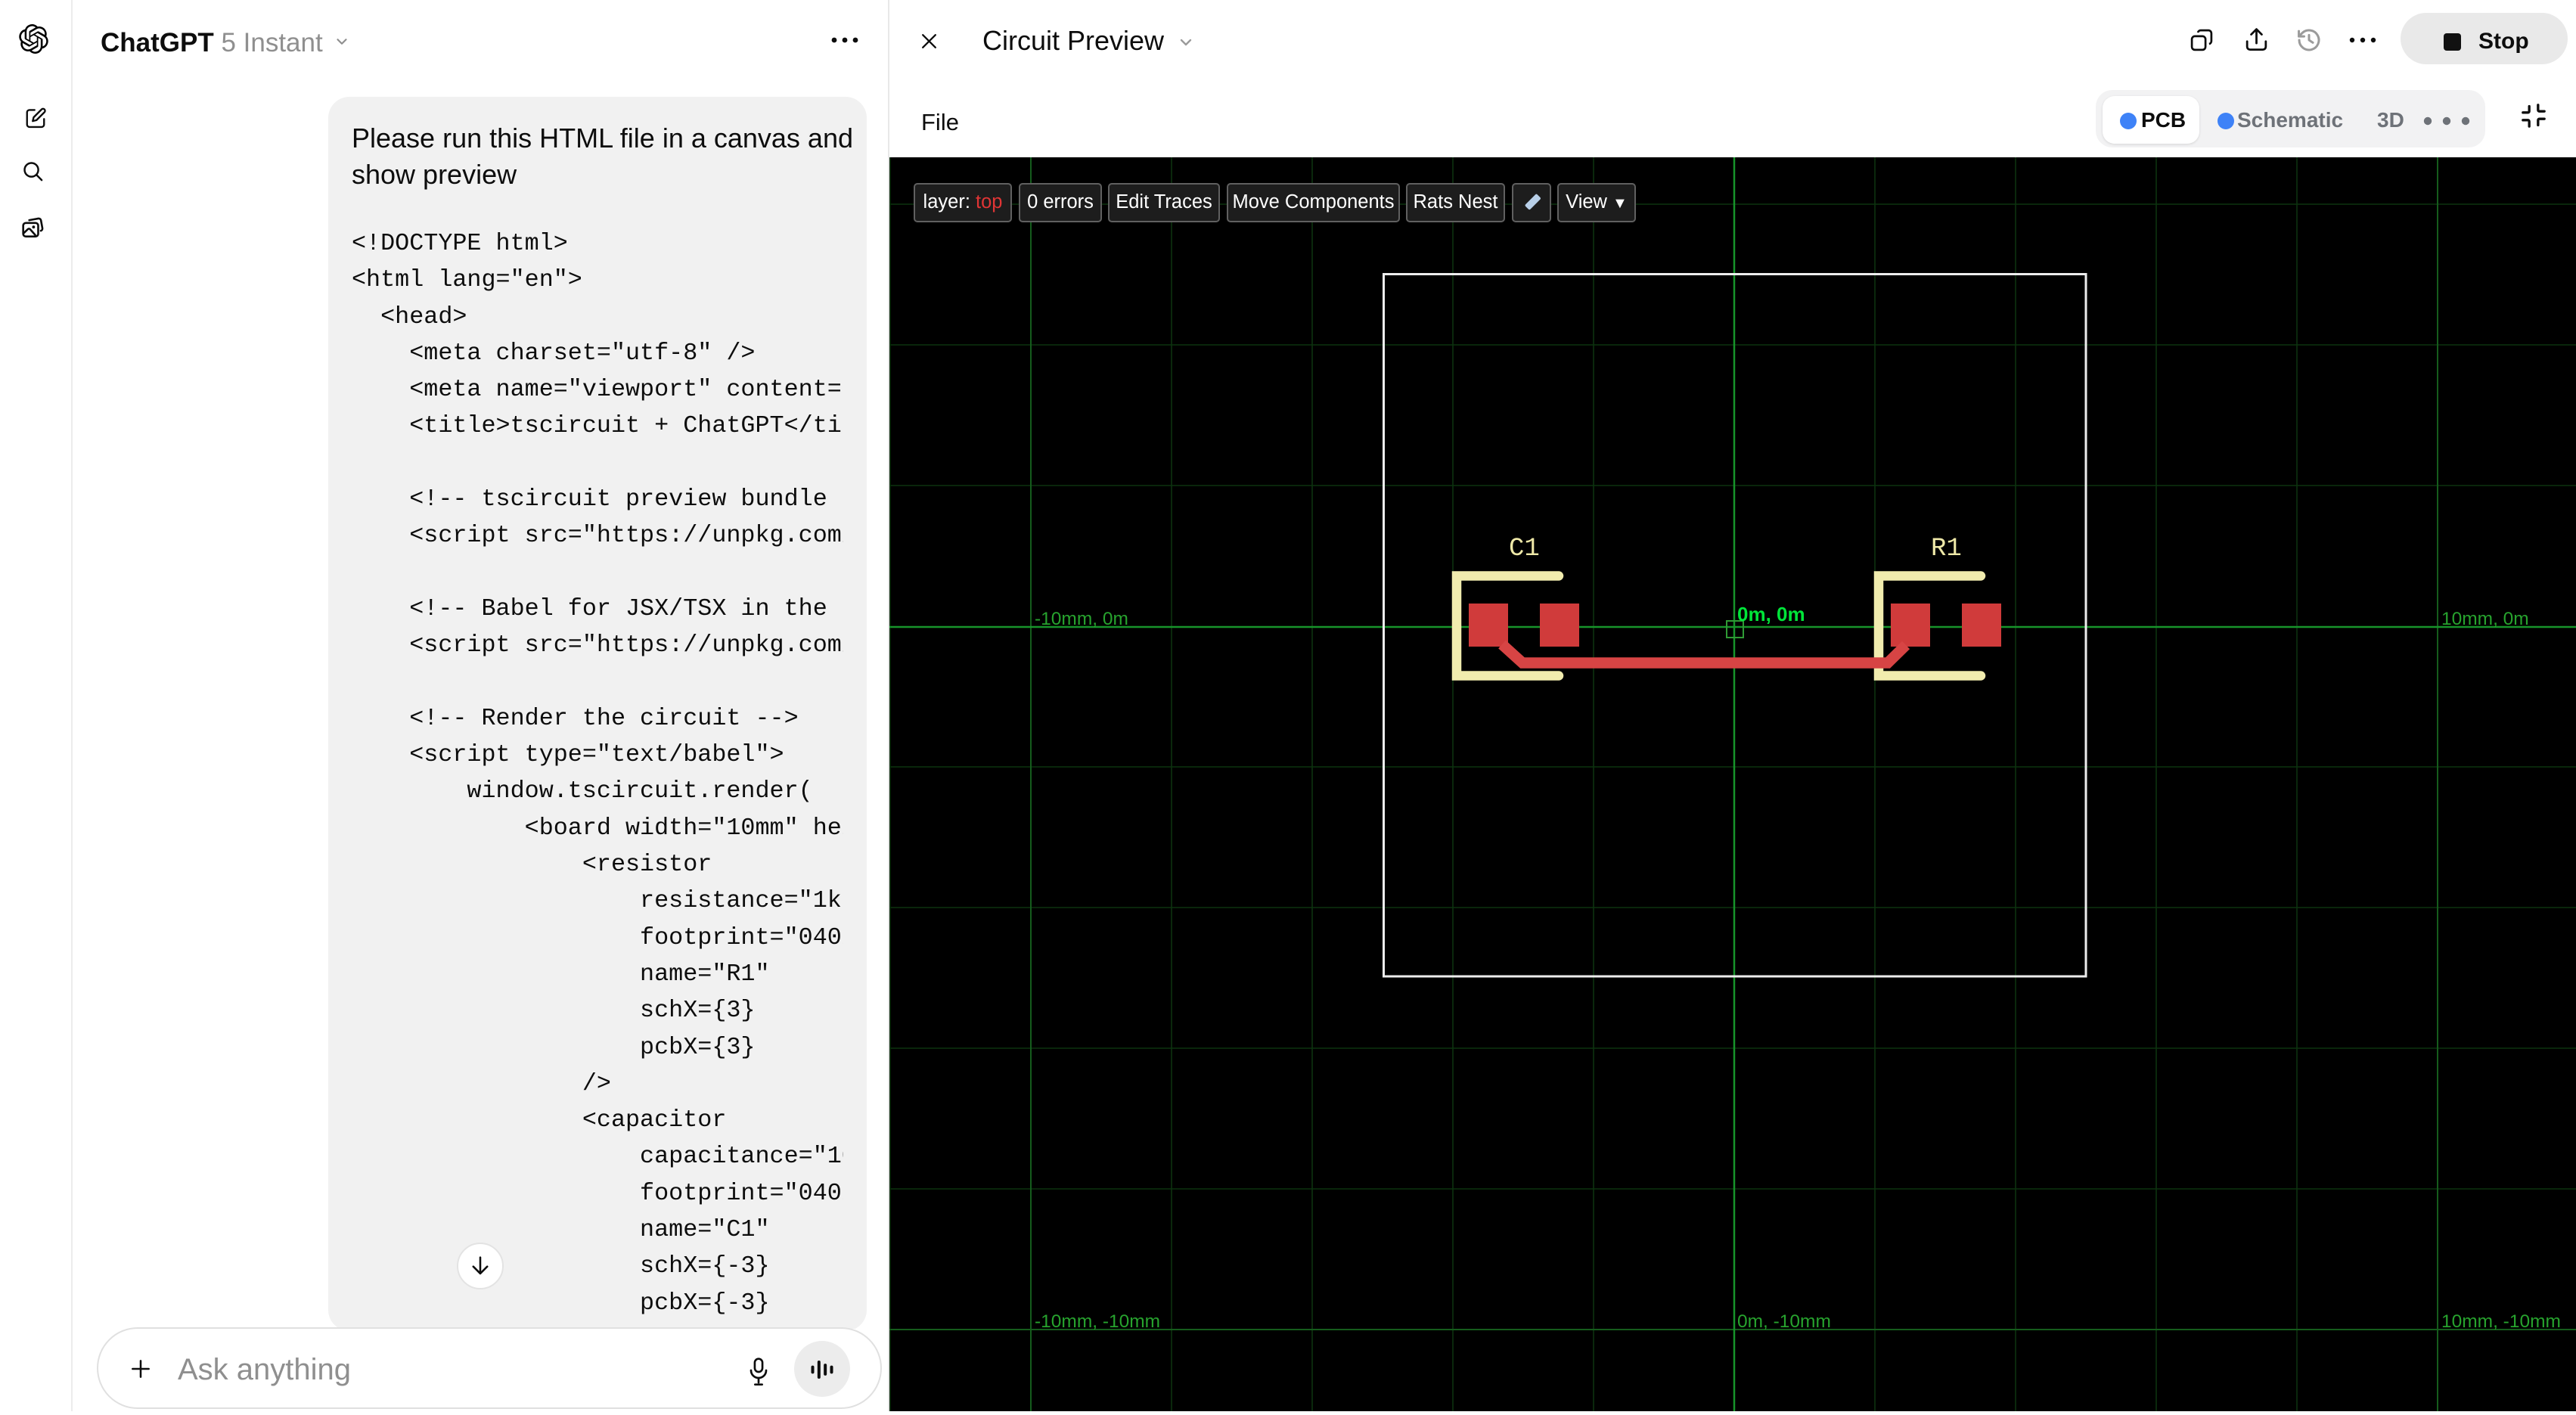 This screenshot has height=1415, width=2576. I want to click on svg-text: 10mm, -10mm, so click(2501, 1322).